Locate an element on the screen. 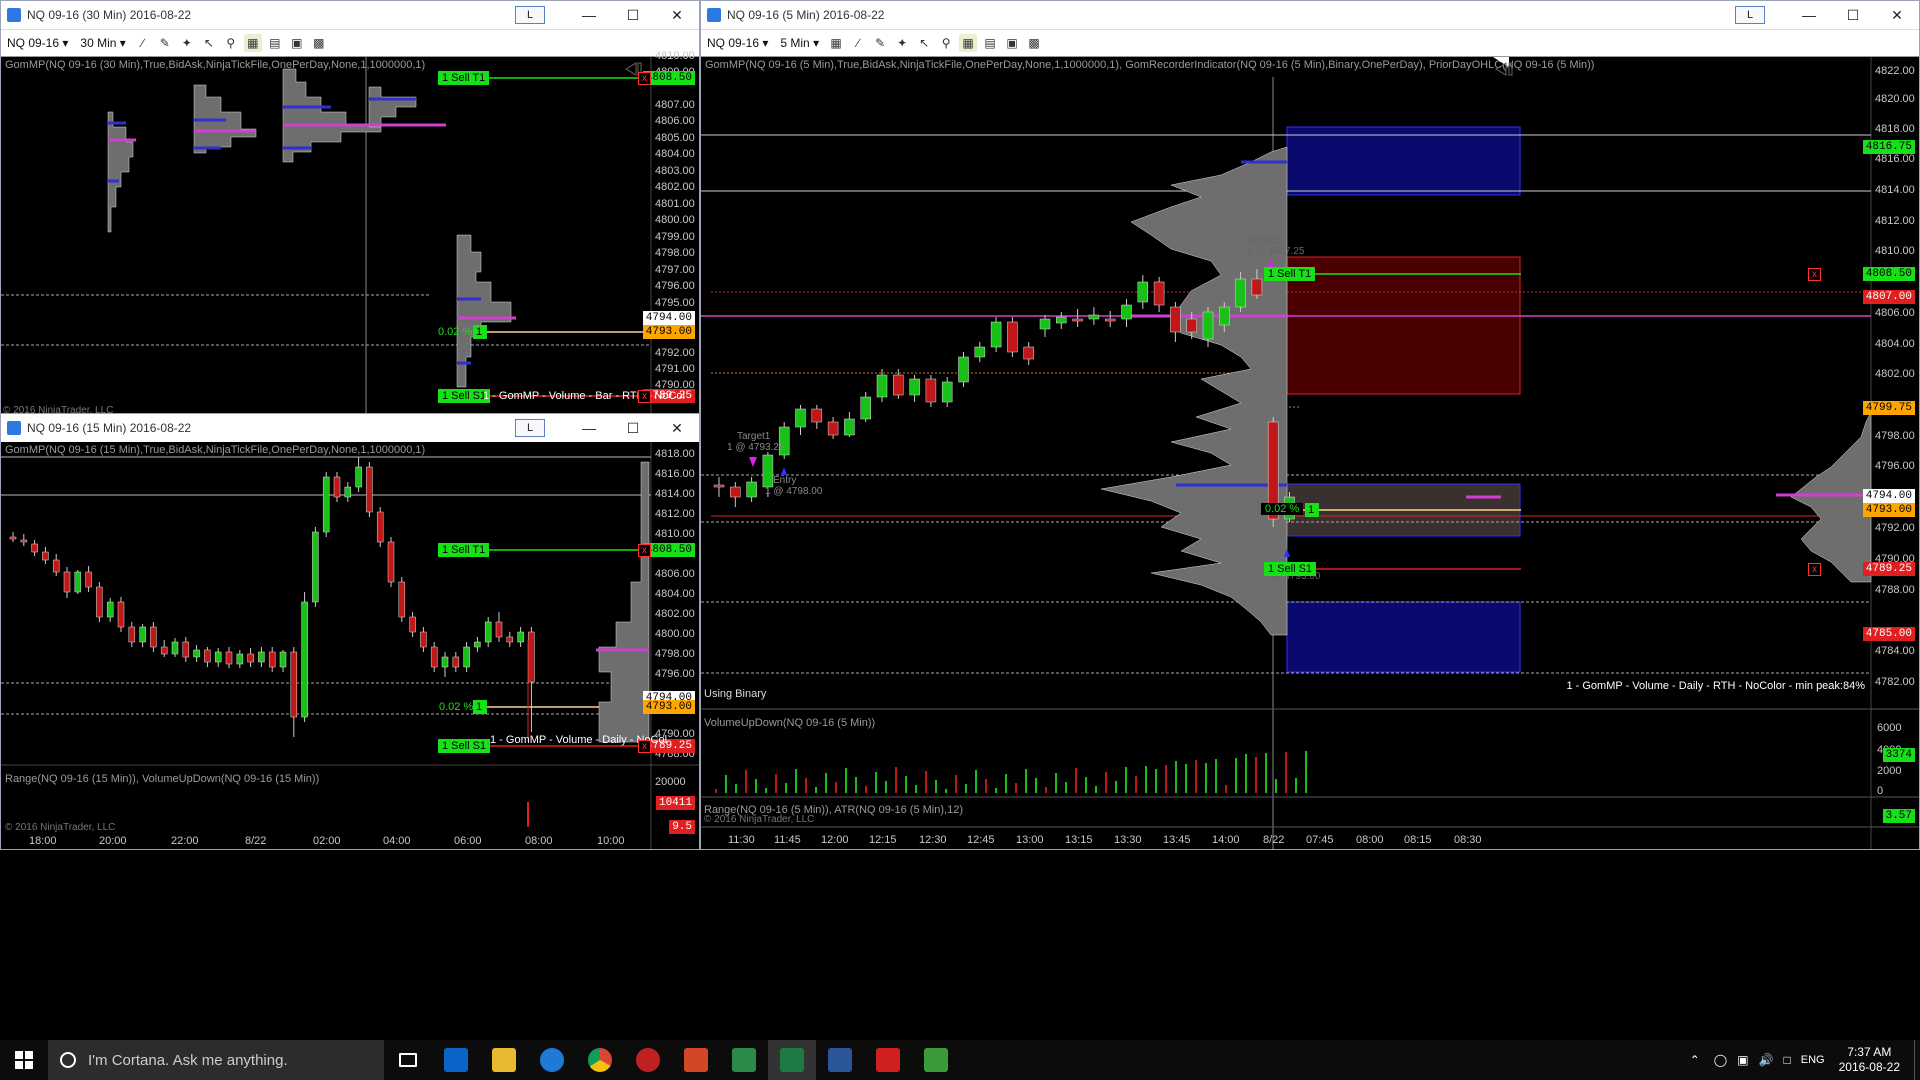  app-green-icon is located at coordinates (936, 1060).